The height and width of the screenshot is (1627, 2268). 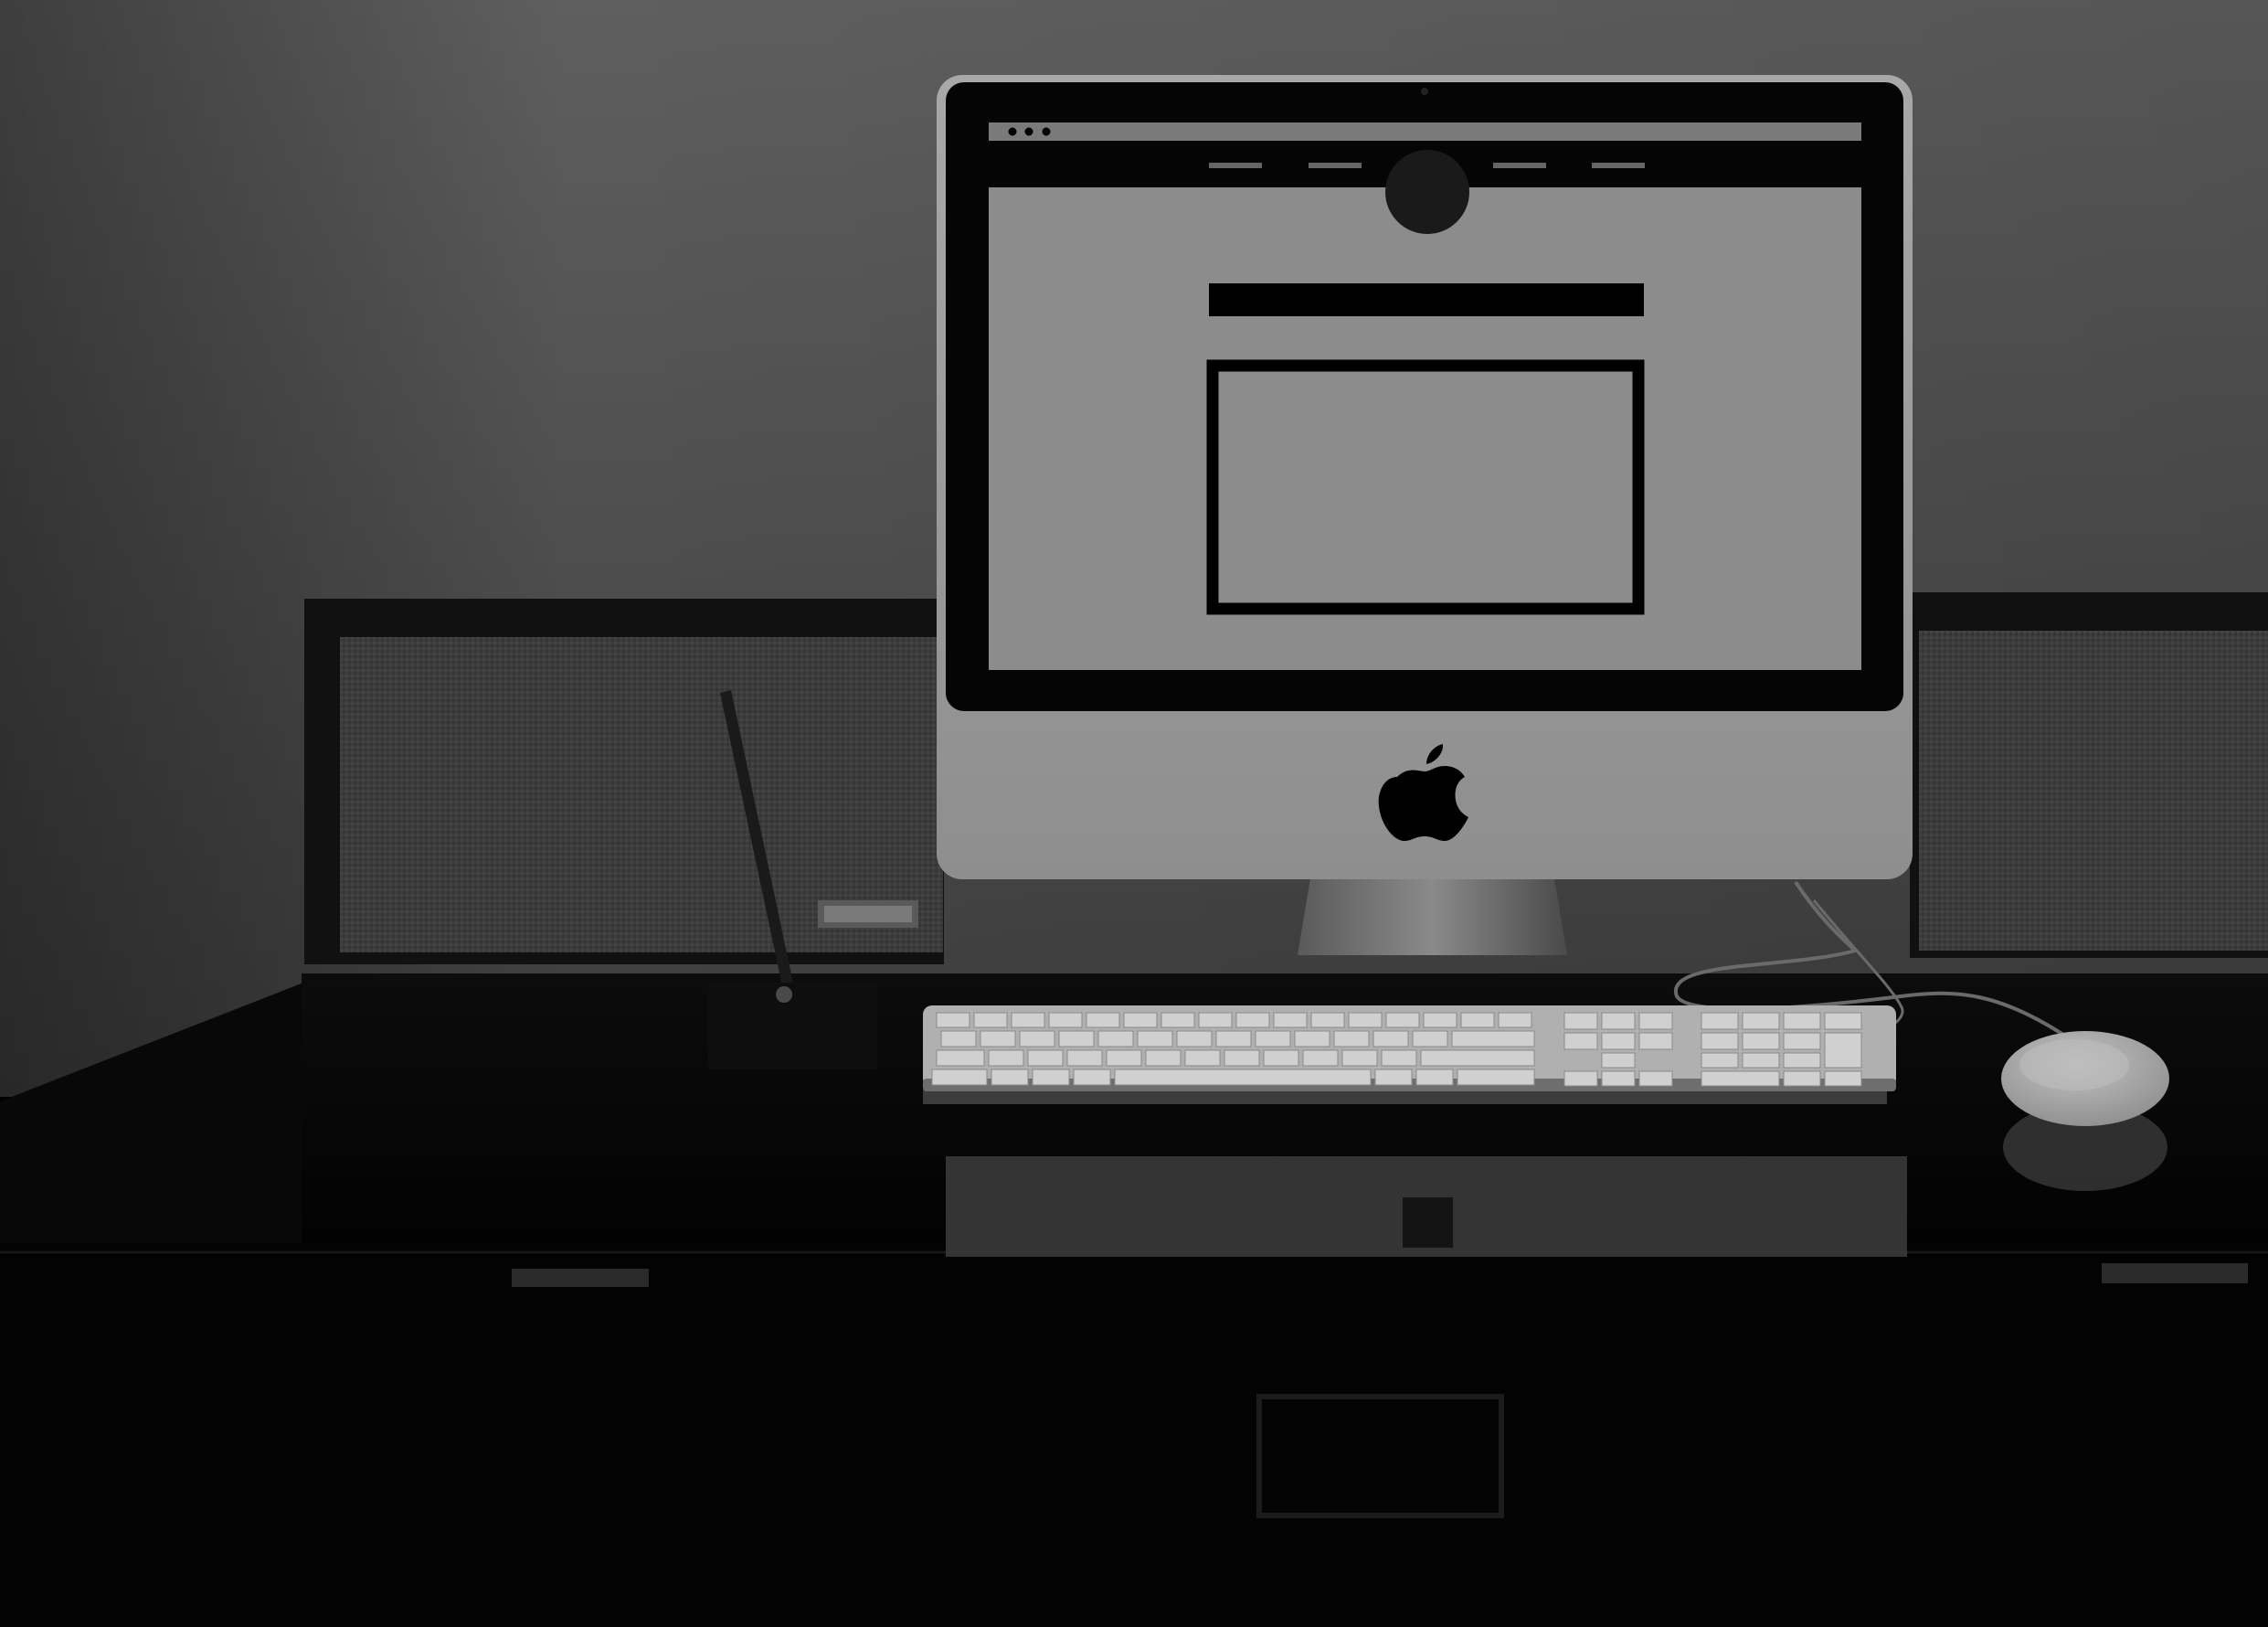 What do you see at coordinates (1409, 1048) in the screenshot?
I see `keyboard` at bounding box center [1409, 1048].